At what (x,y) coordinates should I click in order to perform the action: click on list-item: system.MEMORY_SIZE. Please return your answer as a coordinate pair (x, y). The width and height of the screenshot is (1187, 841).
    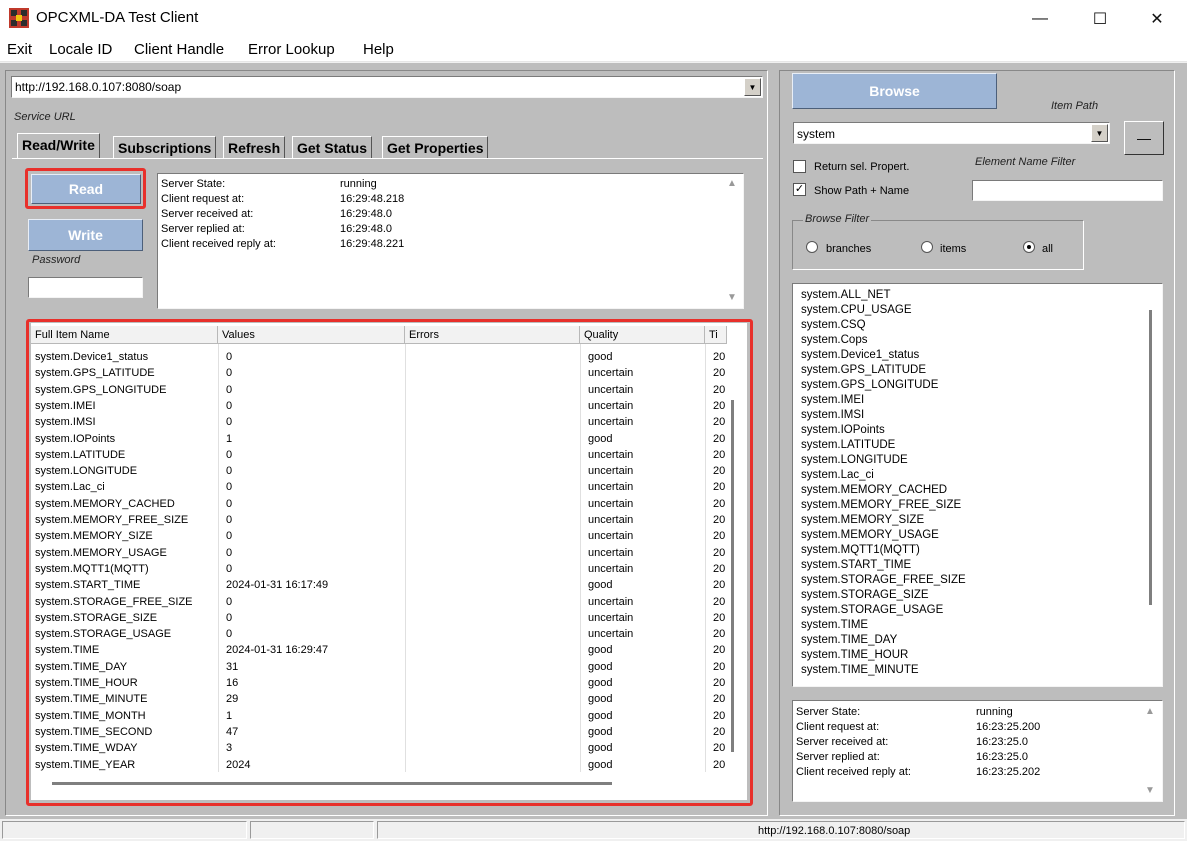
    Looking at the image, I should click on (862, 520).